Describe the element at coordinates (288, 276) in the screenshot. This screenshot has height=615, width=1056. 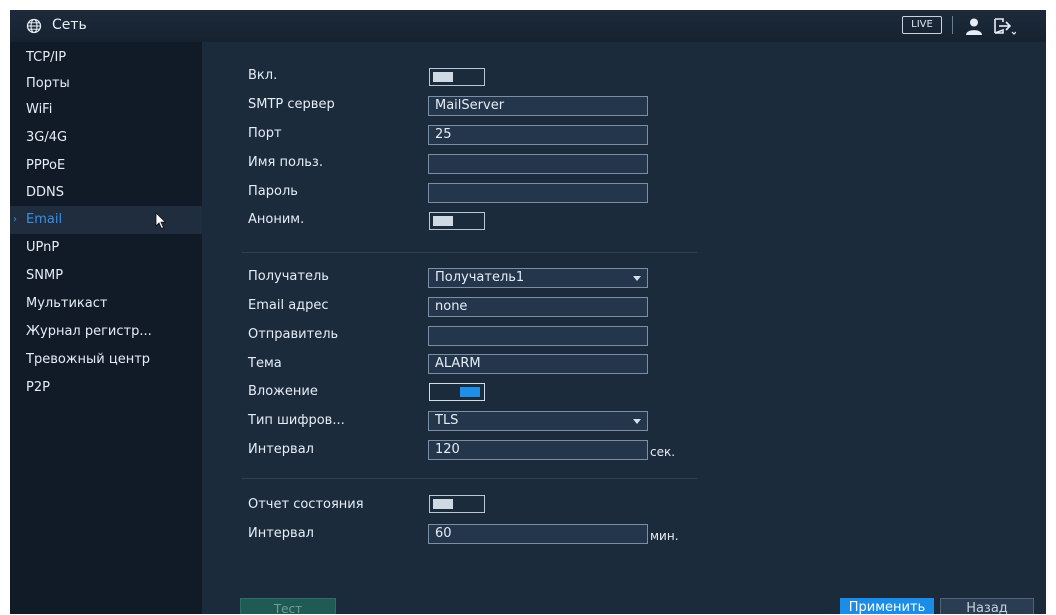
I see `recipient-label: Получатель` at that location.